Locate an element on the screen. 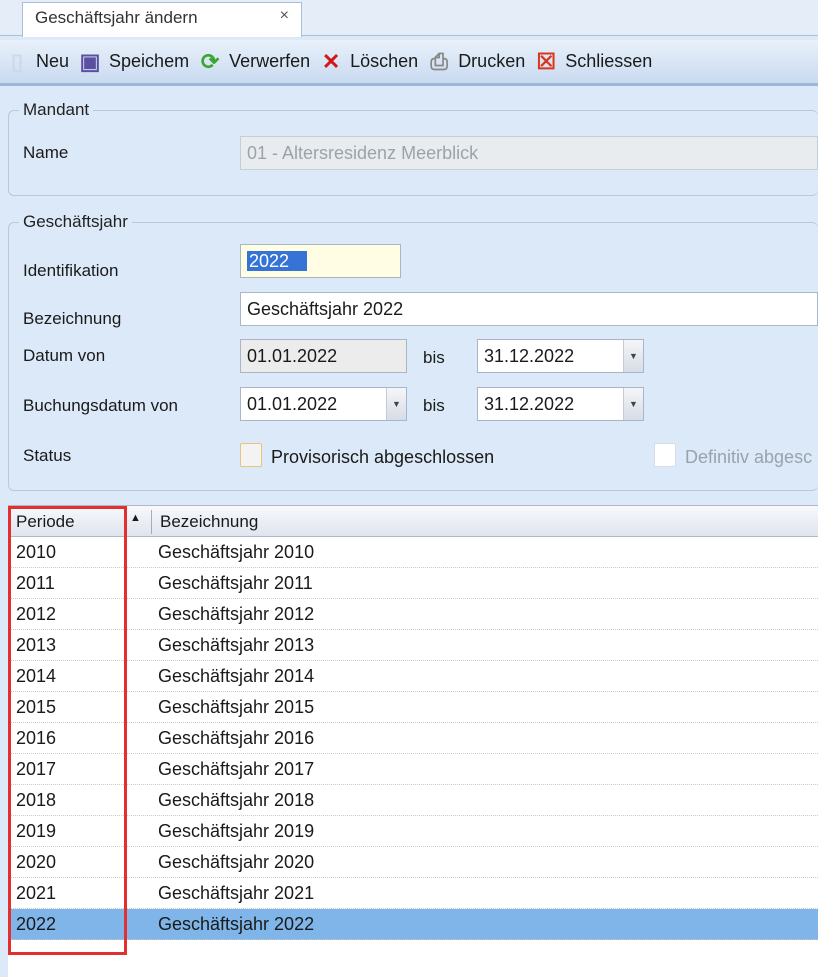 Image resolution: width=818 pixels, height=977 pixels. tab-geschaeftsjahr-aendern: Geschäftsjahr ändern × is located at coordinates (162, 19).